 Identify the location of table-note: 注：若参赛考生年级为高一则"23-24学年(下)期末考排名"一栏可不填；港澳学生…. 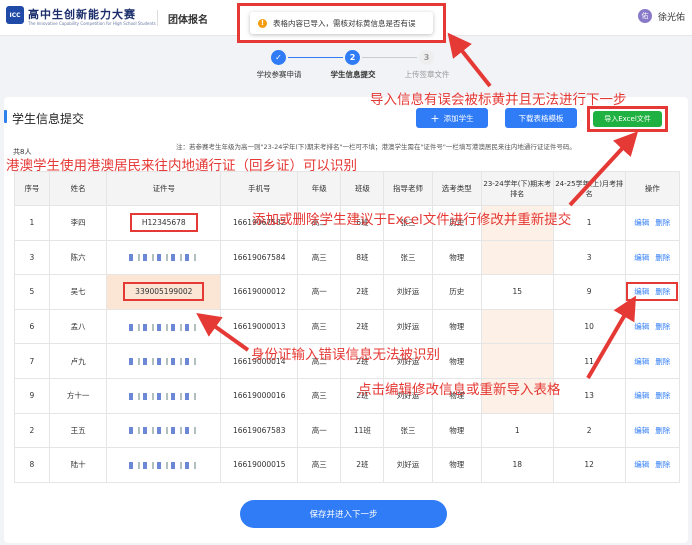
(376, 147).